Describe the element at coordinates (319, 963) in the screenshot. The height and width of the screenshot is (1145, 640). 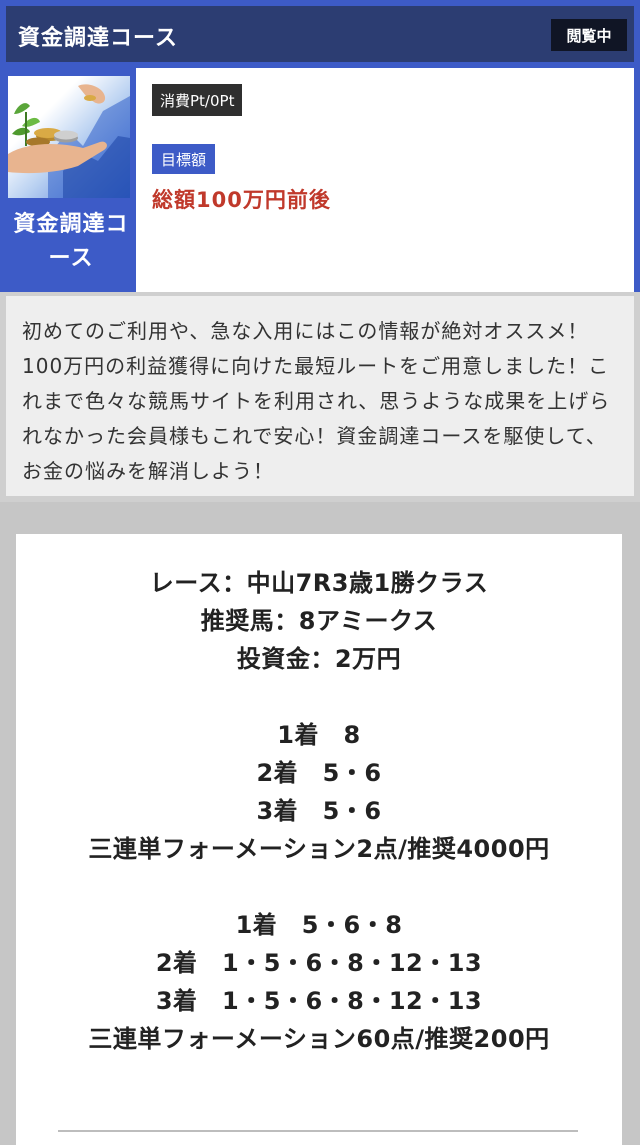
I see `formation2-second: 2着 1・5・6・8・12・13` at that location.